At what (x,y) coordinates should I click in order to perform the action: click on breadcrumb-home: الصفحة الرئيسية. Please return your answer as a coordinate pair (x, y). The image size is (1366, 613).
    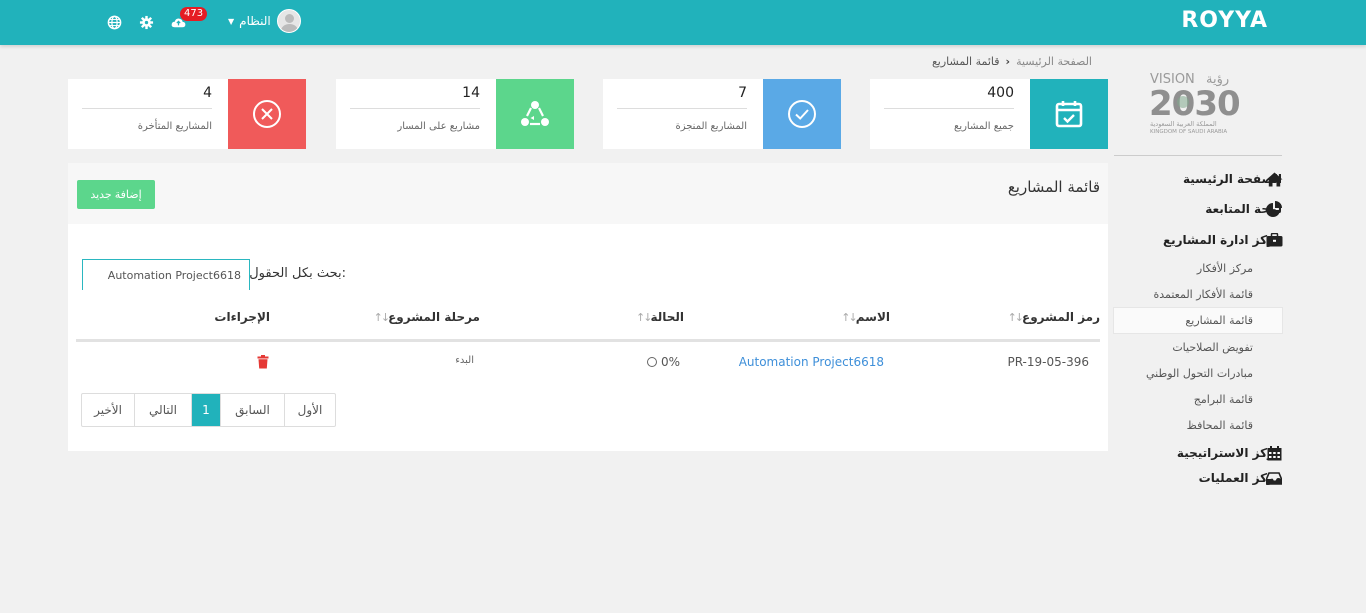
    Looking at the image, I should click on (1054, 61).